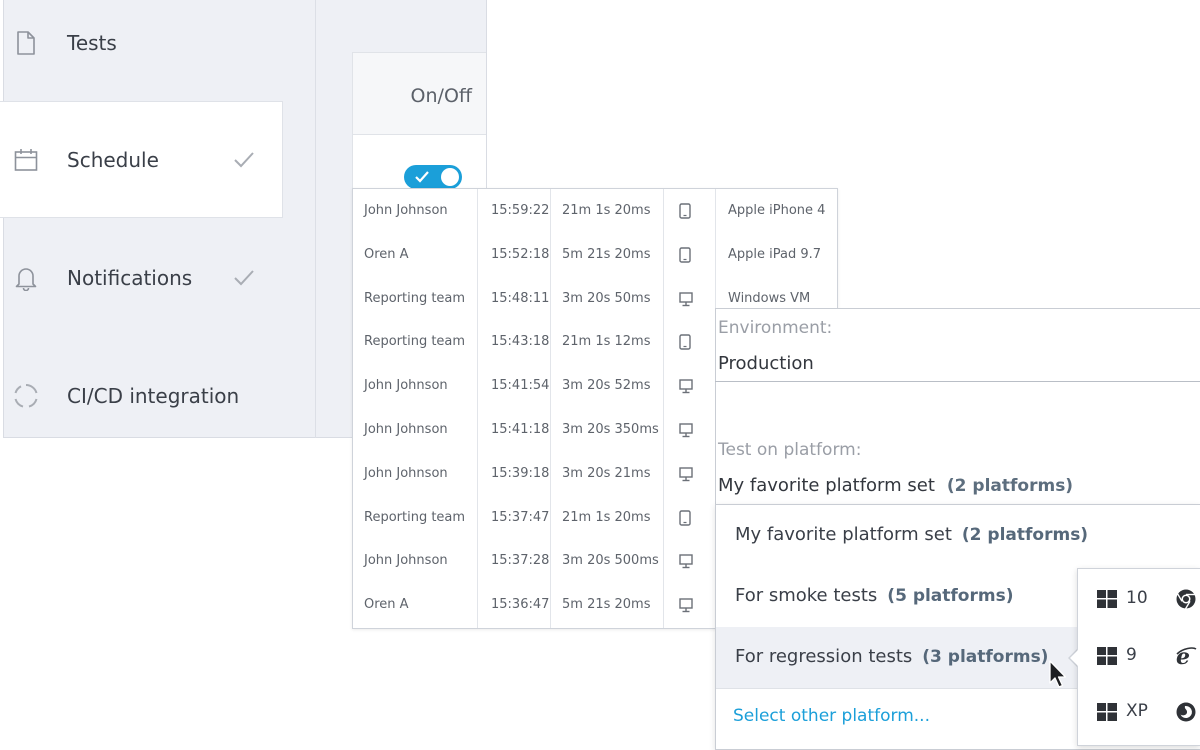 Image resolution: width=1200 pixels, height=750 pixels. Describe the element at coordinates (1010, 486) in the screenshot. I see `platform-selected-count: (2 platforms)` at that location.